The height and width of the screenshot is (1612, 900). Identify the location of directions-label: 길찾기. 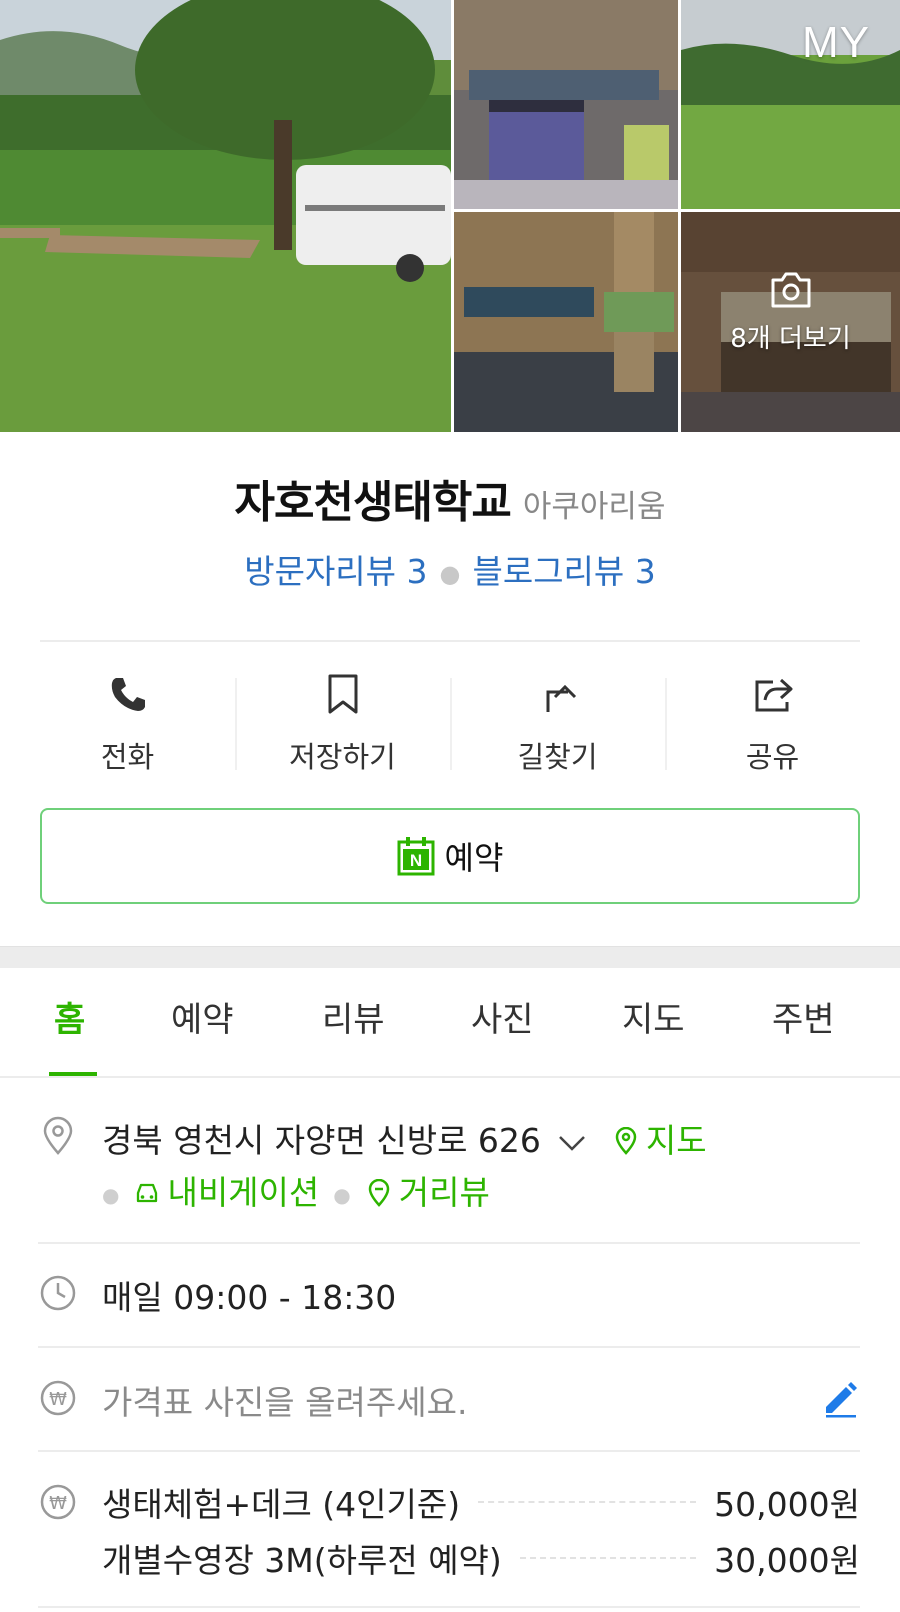
(557, 757).